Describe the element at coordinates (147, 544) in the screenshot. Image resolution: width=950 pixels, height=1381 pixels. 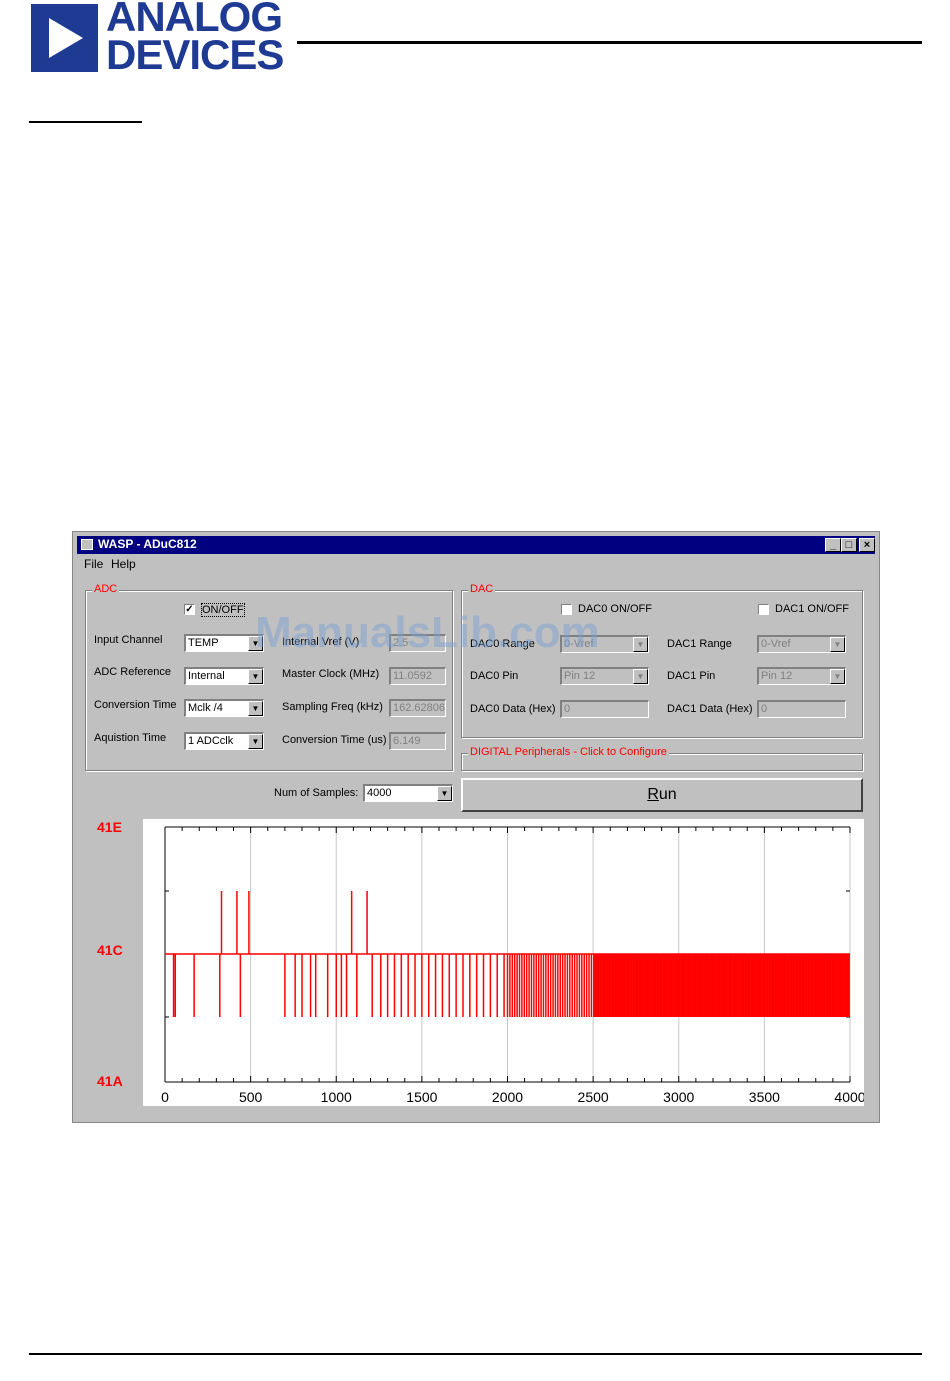
I see `window-title: WASP - ADuC812` at that location.